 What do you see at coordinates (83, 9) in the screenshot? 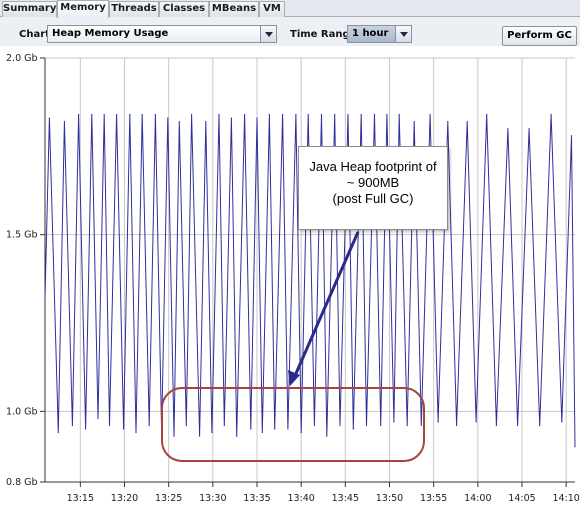
I see `tab-memory: Memory` at bounding box center [83, 9].